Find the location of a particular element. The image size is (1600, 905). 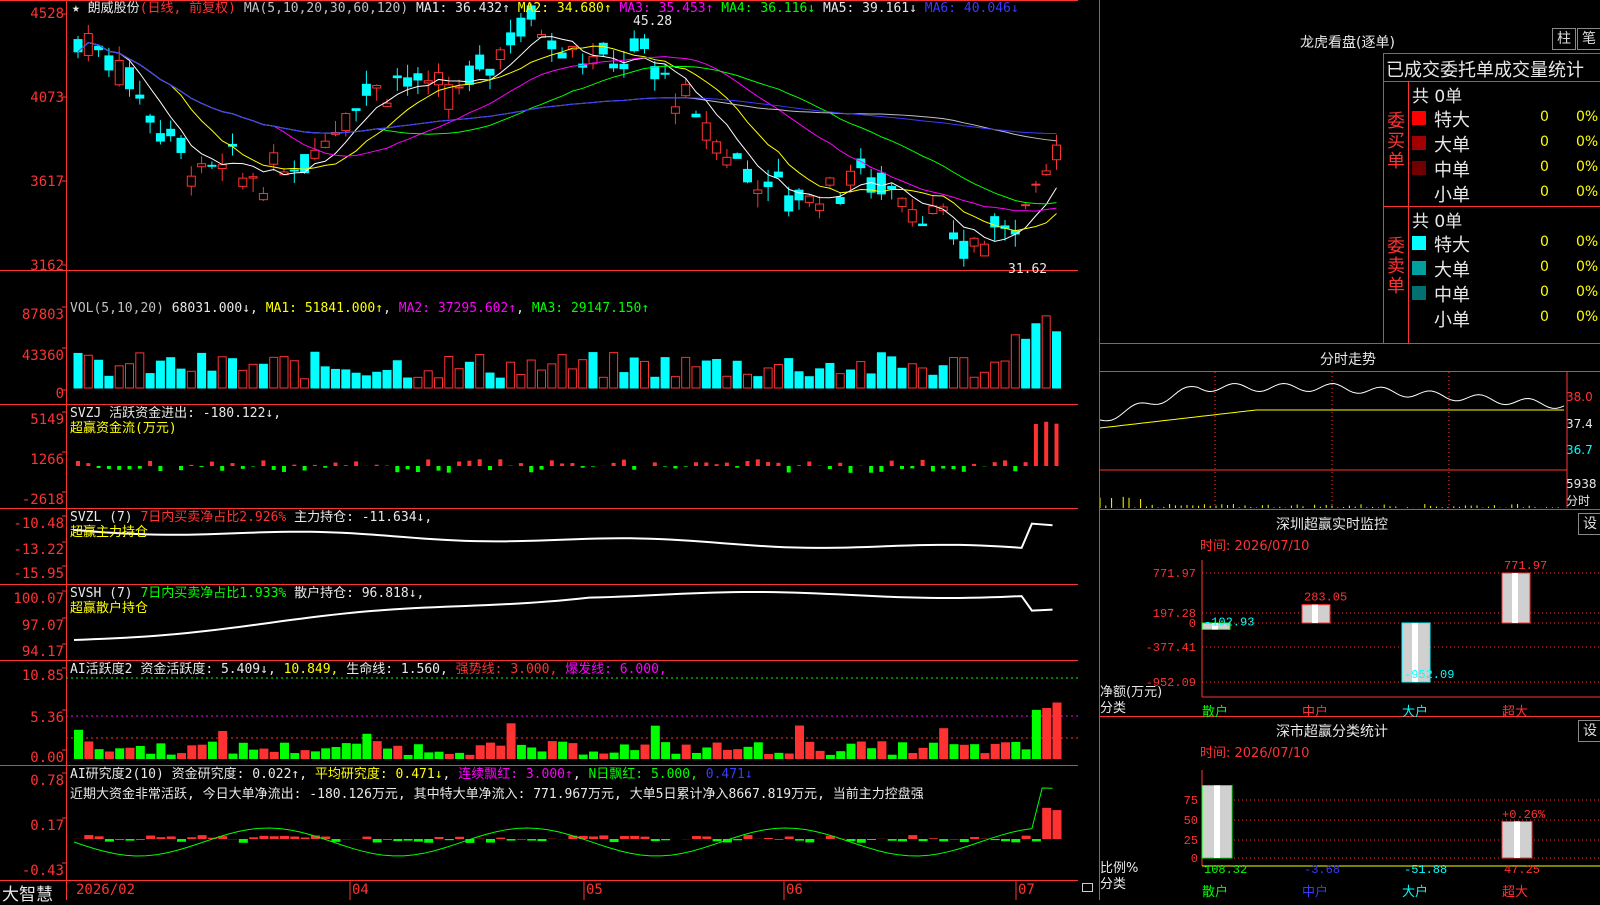

svzj-desc: 活跃资金进出: -180.122↓, is located at coordinates (195, 413).